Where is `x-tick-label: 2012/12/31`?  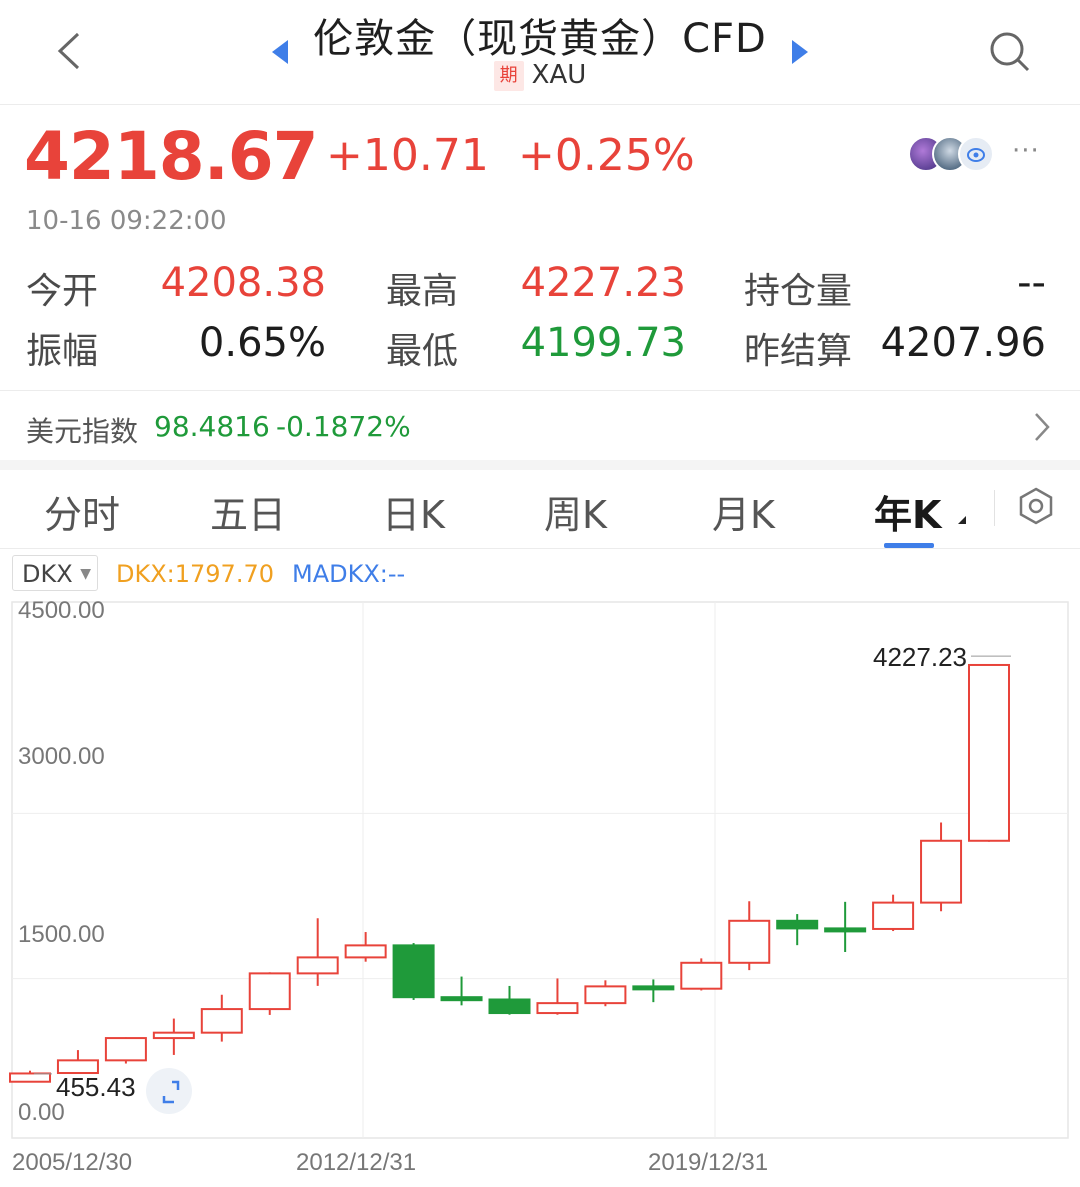 x-tick-label: 2012/12/31 is located at coordinates (356, 1162).